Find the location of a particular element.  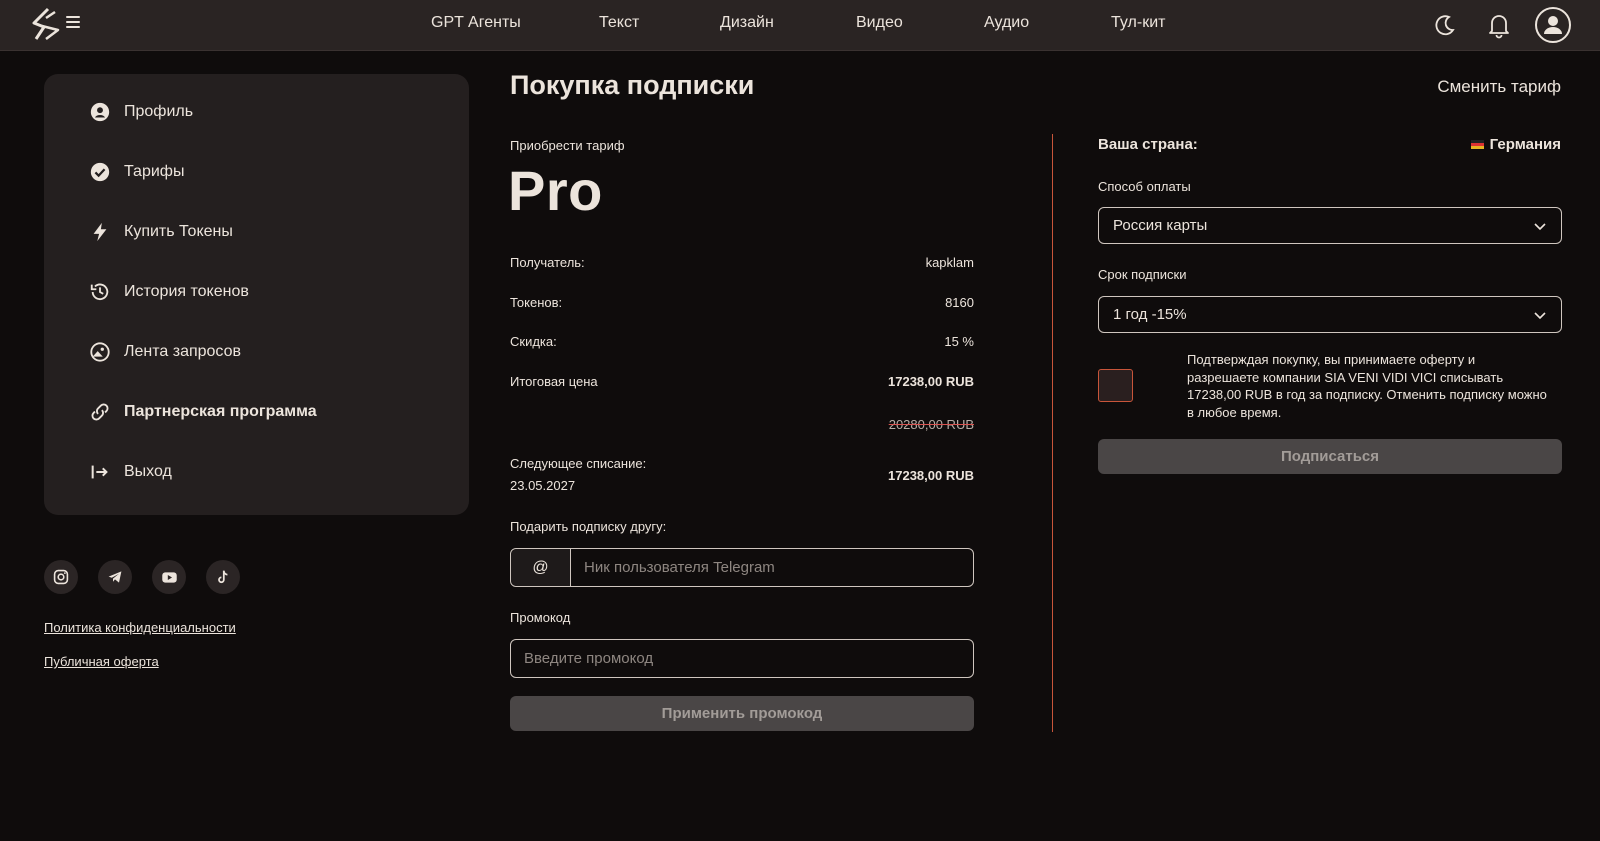

telegram-icon is located at coordinates (115, 577).